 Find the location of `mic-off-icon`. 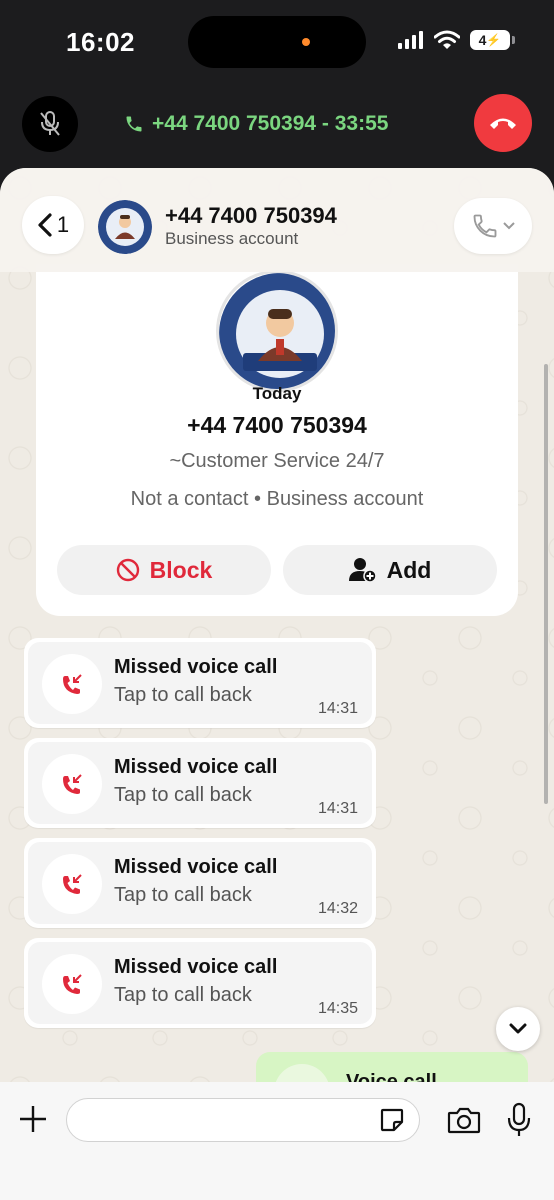

mic-off-icon is located at coordinates (50, 123).